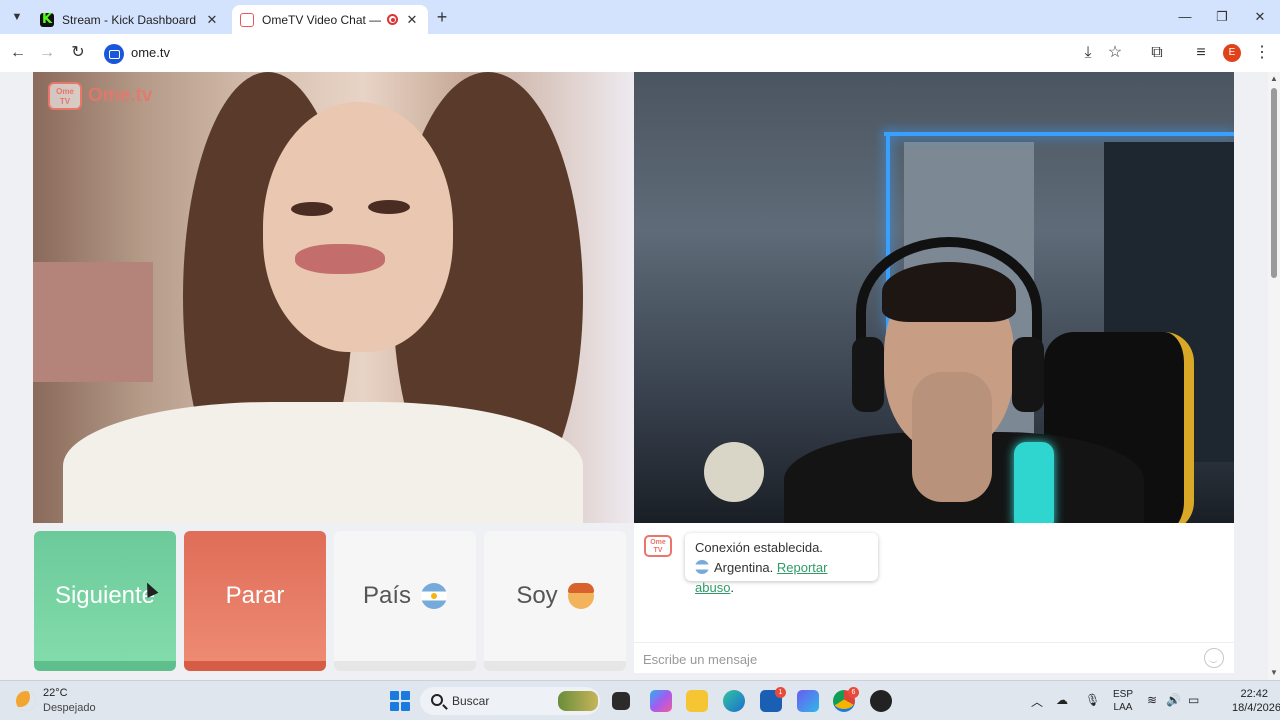  I want to click on scroll-thumb, so click(1274, 183).